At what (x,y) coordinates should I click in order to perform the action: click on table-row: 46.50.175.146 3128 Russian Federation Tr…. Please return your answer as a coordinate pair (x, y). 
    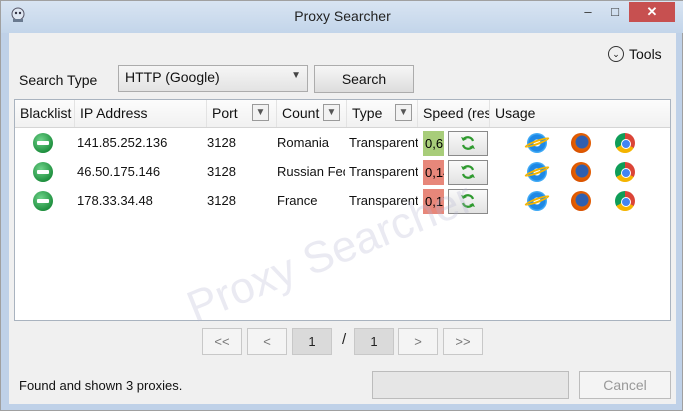
    Looking at the image, I should click on (342, 171).